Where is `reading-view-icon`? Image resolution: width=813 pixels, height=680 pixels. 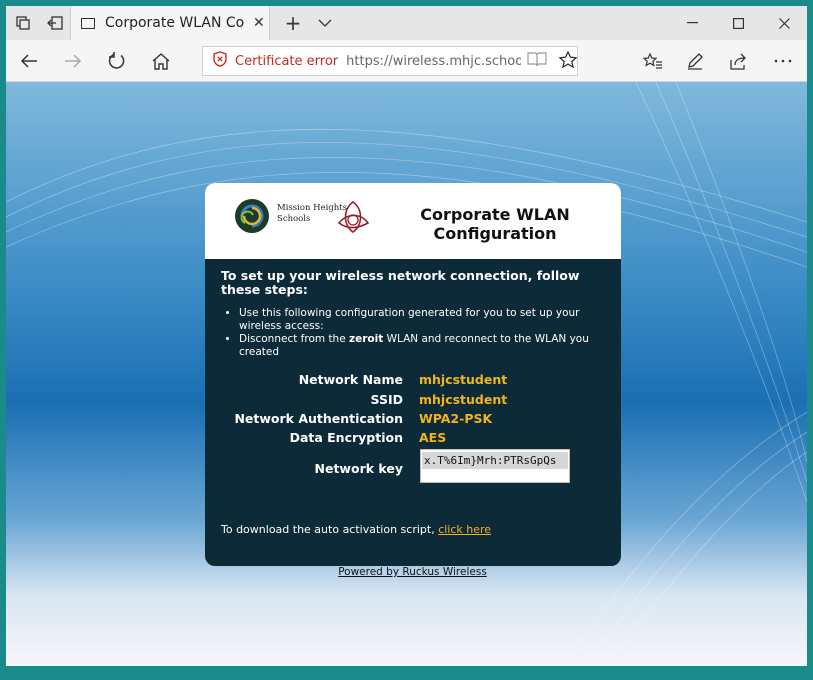
reading-view-icon is located at coordinates (537, 61).